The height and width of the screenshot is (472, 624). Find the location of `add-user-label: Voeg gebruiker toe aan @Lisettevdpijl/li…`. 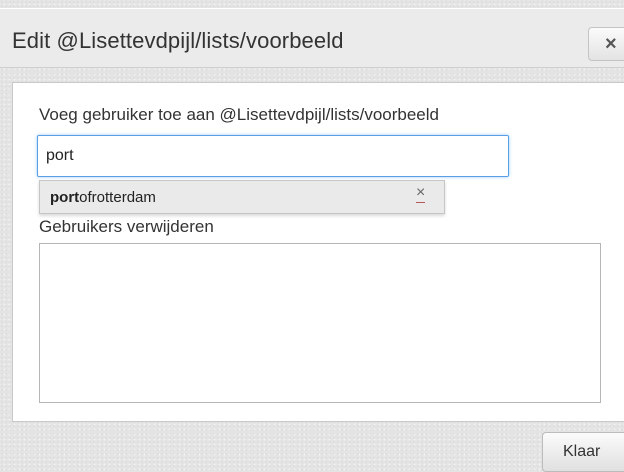

add-user-label: Voeg gebruiker toe aan @Lisettevdpijl/li… is located at coordinates (239, 114).